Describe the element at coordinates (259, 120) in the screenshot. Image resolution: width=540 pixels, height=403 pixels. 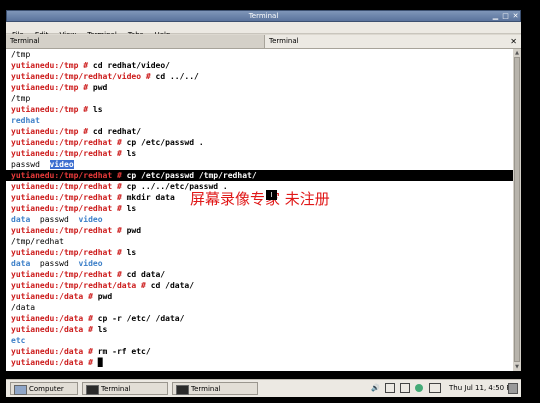
I see `terminal-line: redhat` at that location.